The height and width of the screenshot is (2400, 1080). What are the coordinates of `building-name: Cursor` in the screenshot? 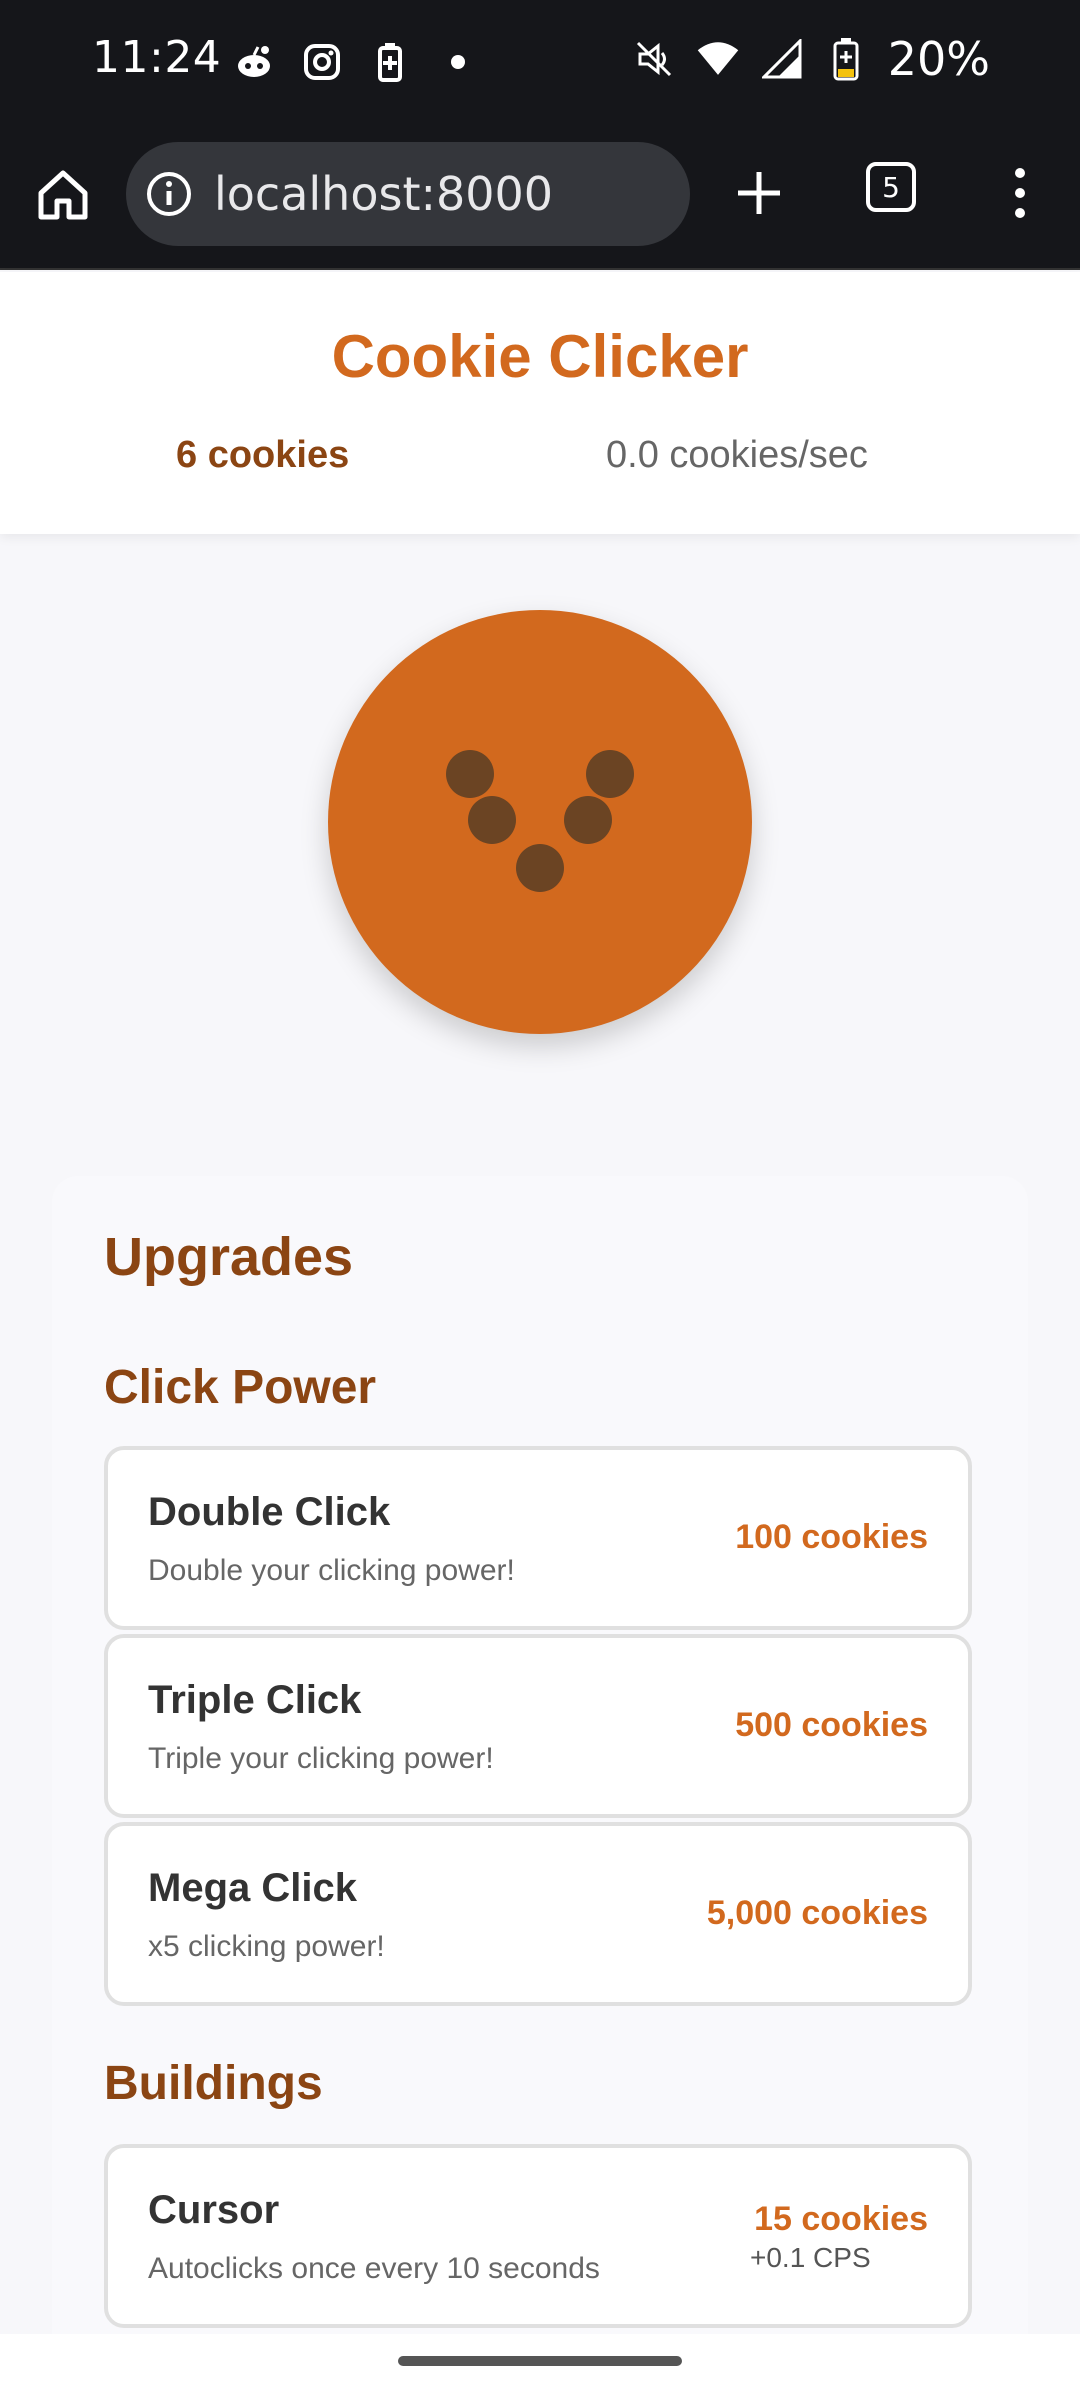 It's located at (214, 2210).